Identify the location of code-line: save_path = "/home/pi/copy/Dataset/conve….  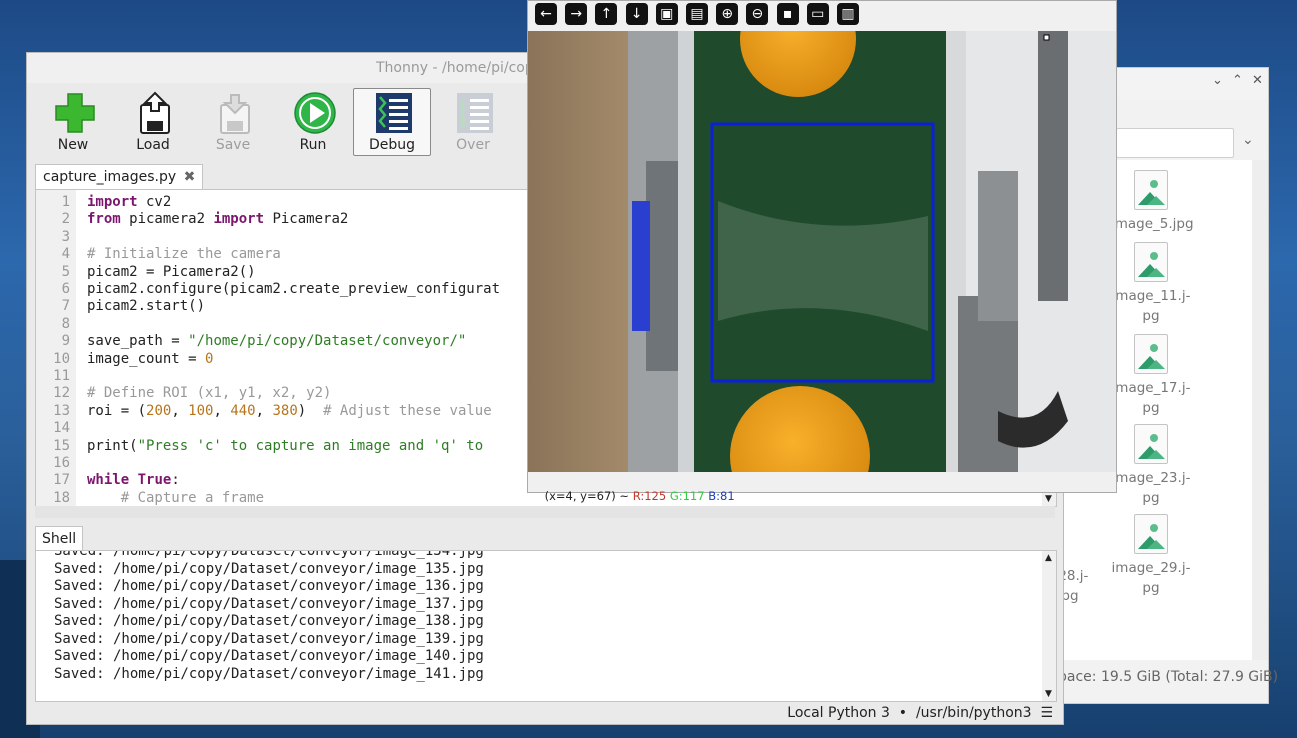
(276, 341).